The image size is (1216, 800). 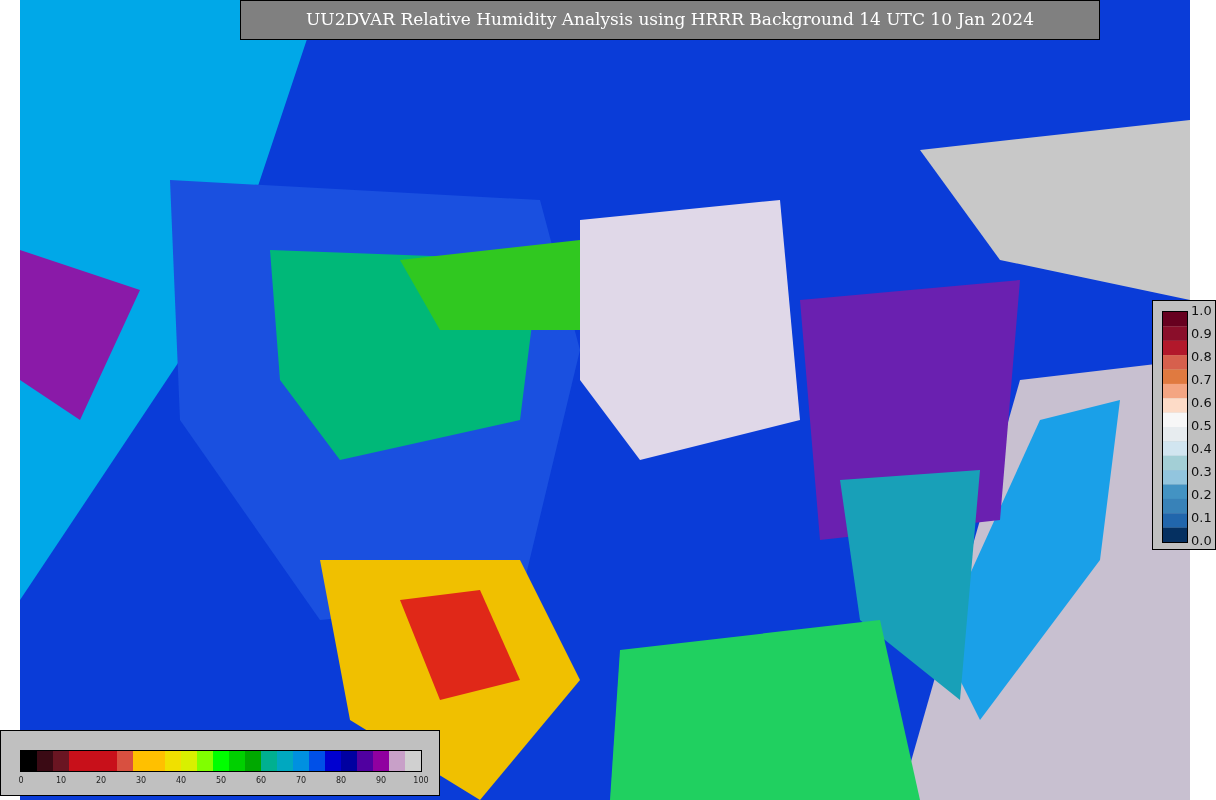 What do you see at coordinates (421, 781) in the screenshot?
I see `scale-tick-label: 100` at bounding box center [421, 781].